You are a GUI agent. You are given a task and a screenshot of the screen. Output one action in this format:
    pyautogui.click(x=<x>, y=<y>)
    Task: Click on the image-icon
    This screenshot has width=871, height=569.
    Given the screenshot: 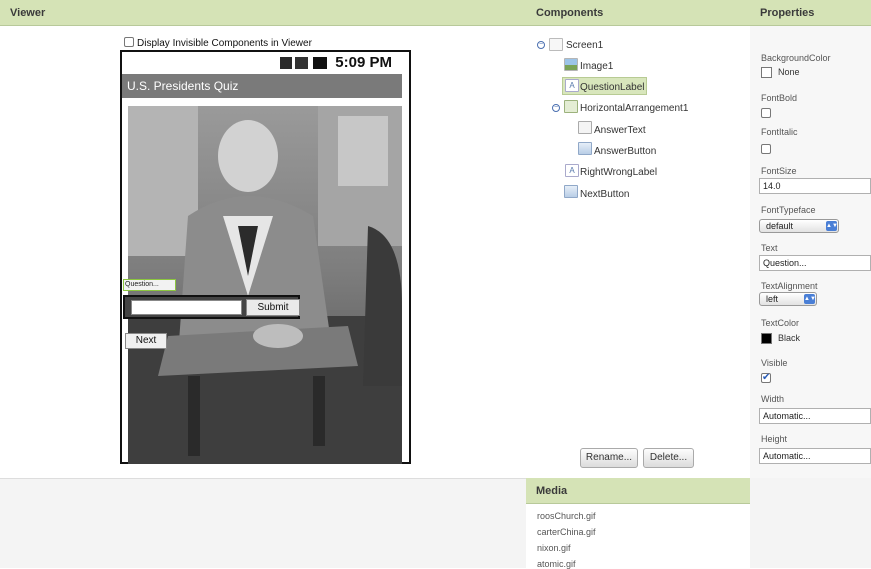 What is the action you would take?
    pyautogui.click(x=571, y=64)
    